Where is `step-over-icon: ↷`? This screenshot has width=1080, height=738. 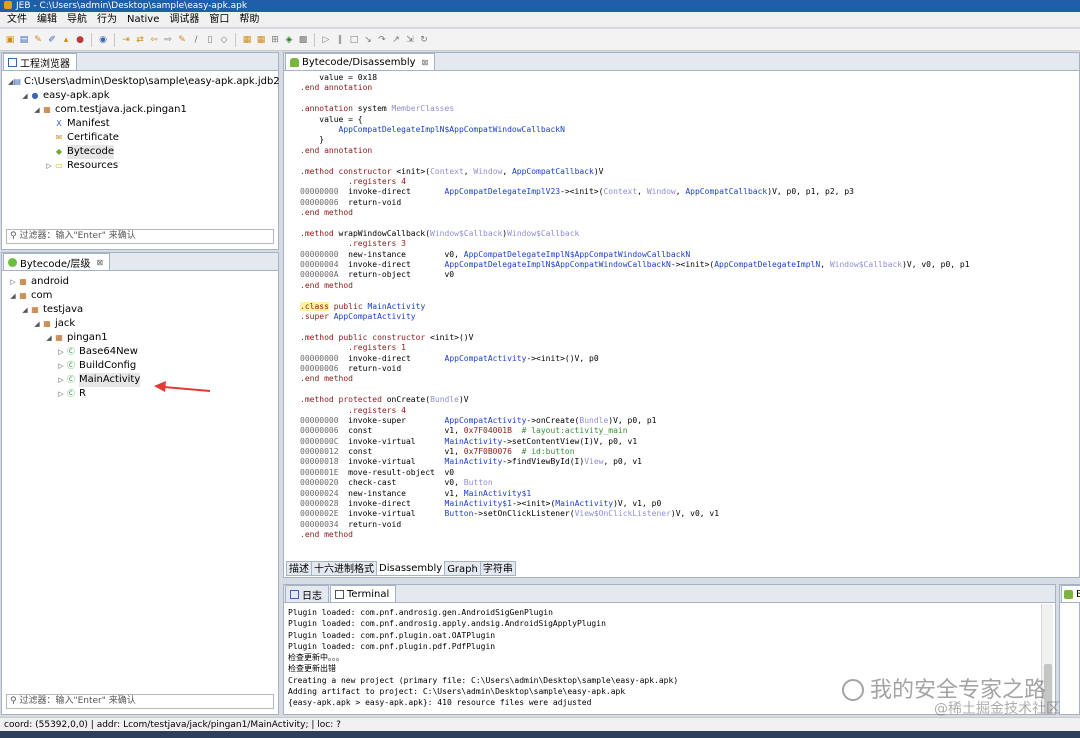 step-over-icon: ↷ is located at coordinates (382, 40).